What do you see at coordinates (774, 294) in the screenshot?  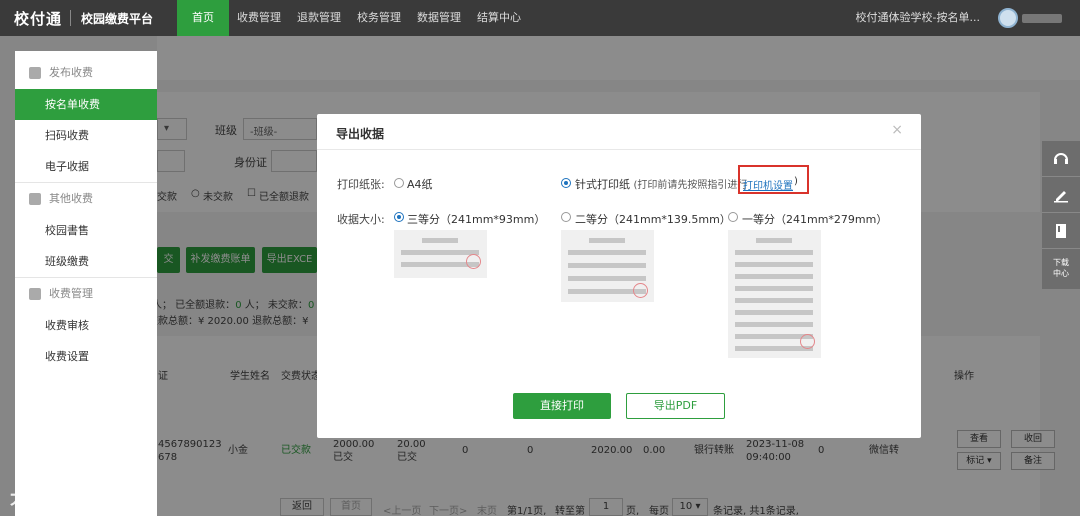 I see `preview-full` at bounding box center [774, 294].